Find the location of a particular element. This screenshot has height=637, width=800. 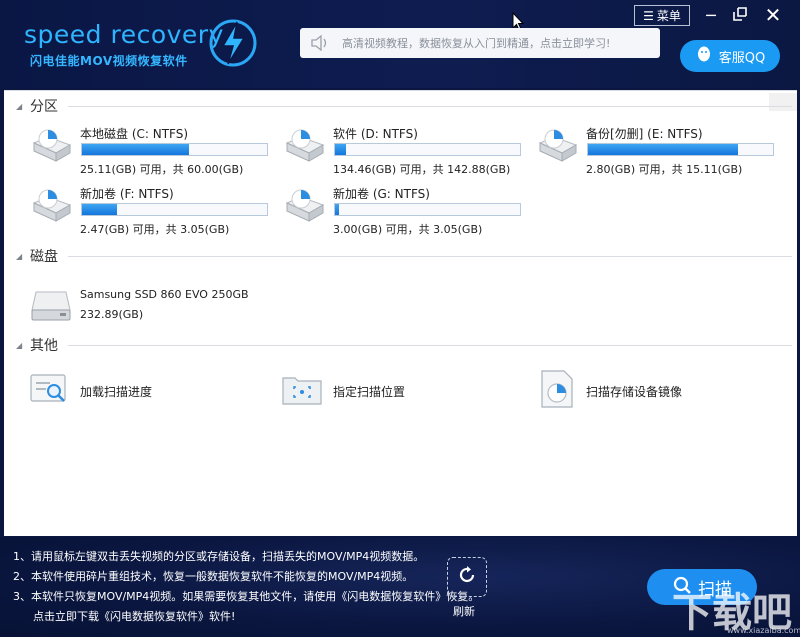

section-title: 分区 is located at coordinates (44, 107).